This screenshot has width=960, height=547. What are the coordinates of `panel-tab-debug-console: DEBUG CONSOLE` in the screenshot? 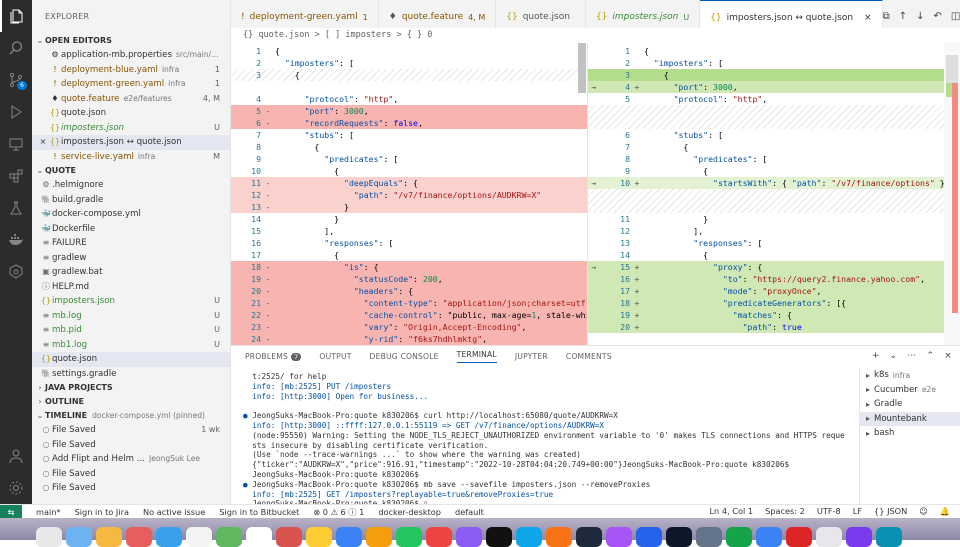 It's located at (404, 356).